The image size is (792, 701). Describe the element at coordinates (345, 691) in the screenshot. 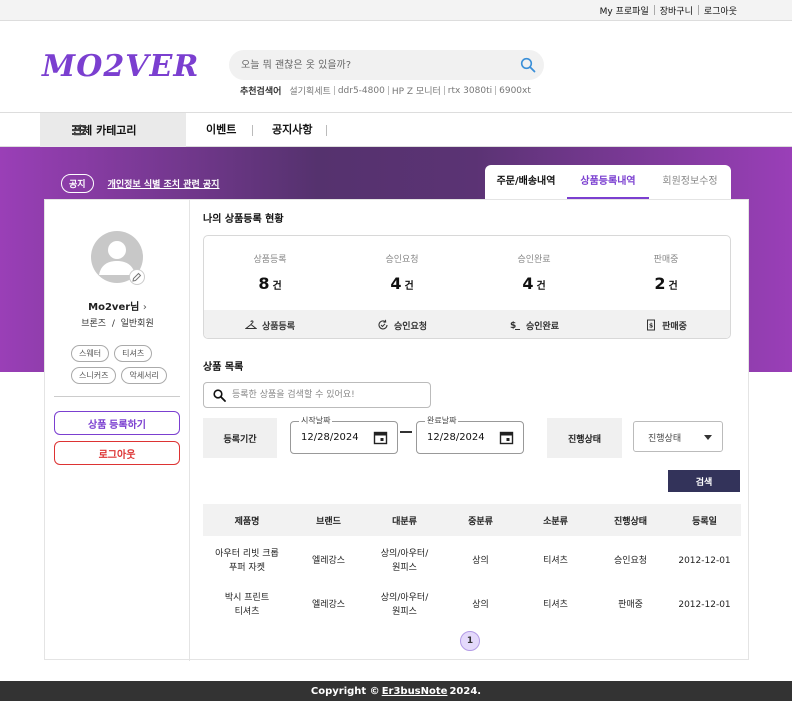

I see `copyright-prefix: Copyright ©` at that location.